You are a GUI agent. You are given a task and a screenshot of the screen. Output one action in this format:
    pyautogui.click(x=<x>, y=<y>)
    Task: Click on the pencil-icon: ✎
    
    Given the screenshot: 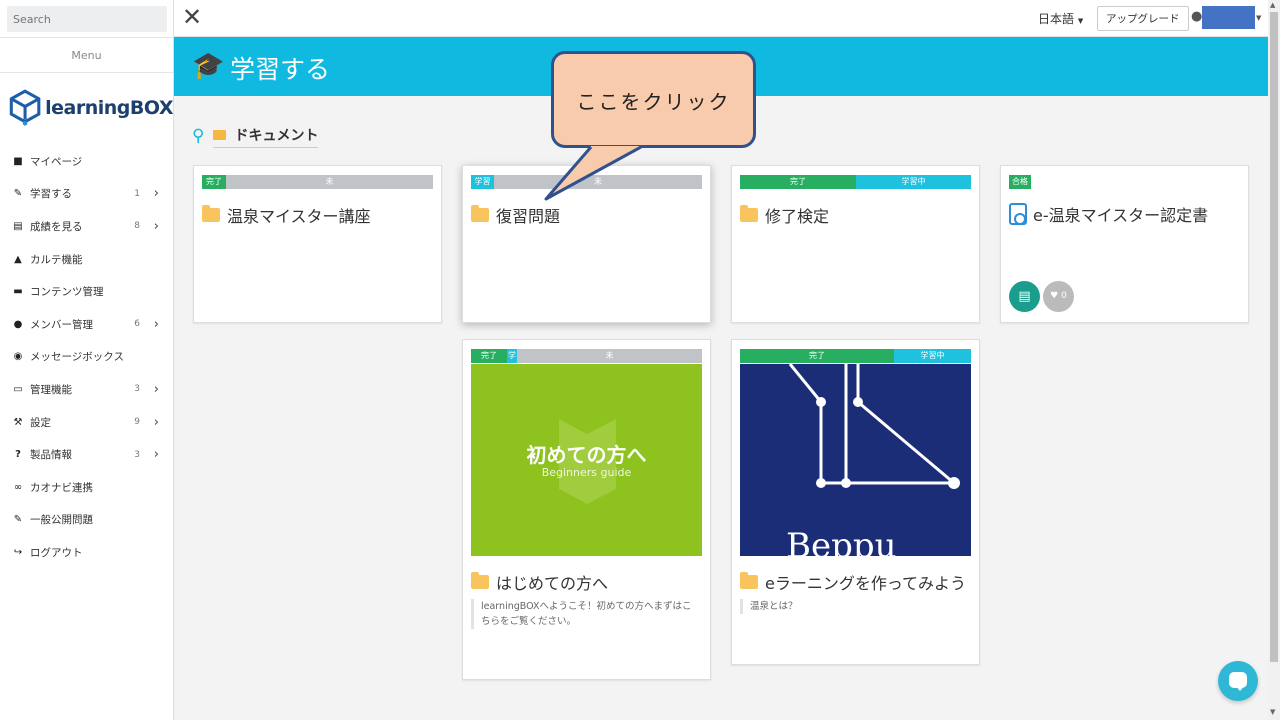 What is the action you would take?
    pyautogui.click(x=18, y=520)
    